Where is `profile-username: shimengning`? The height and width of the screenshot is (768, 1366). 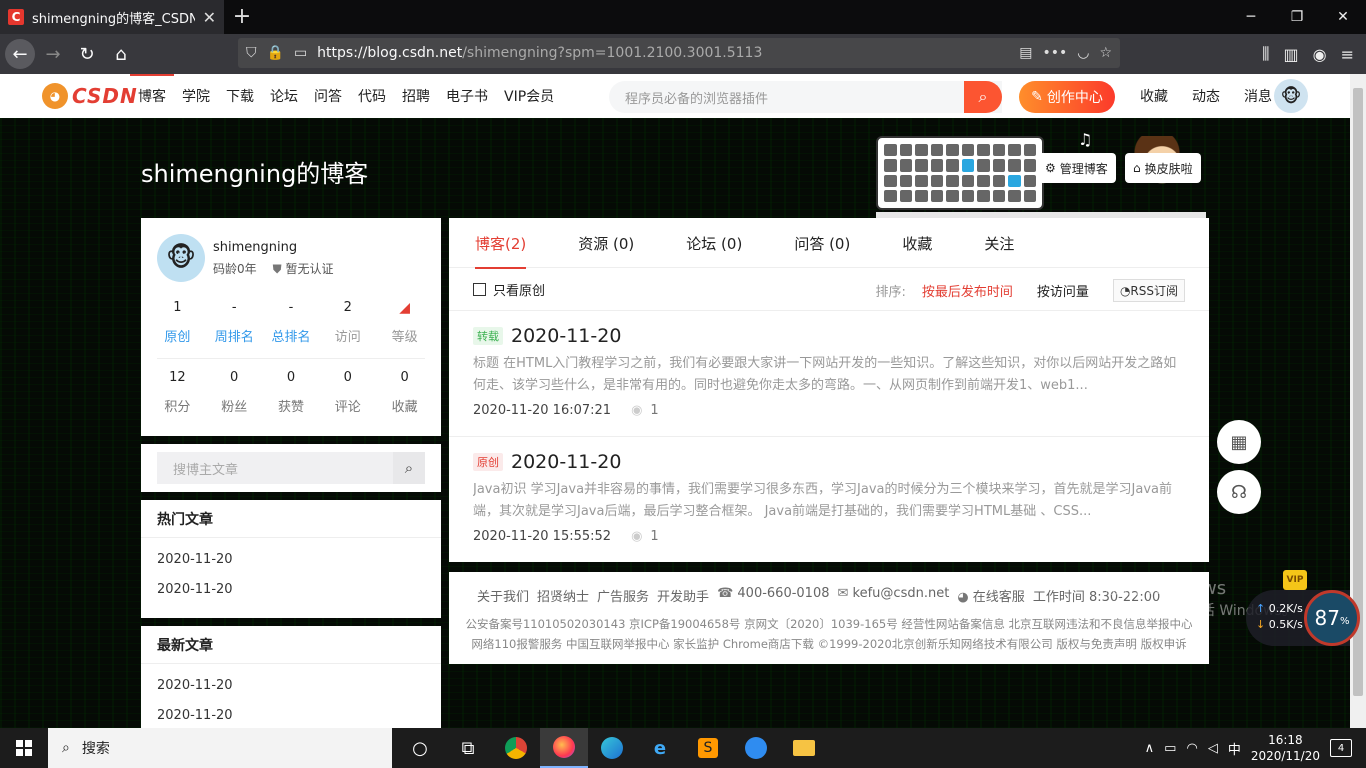
profile-username: shimengning is located at coordinates (255, 247).